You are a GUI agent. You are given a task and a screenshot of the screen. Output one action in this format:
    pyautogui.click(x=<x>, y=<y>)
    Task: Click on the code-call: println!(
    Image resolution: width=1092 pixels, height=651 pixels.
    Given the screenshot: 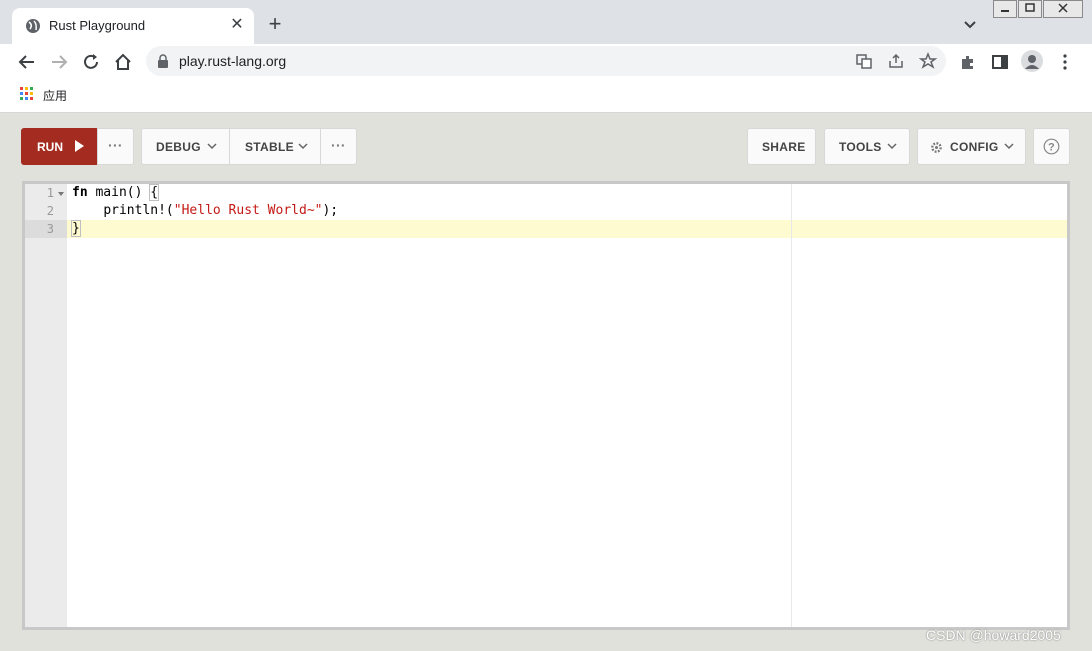 What is the action you would take?
    pyautogui.click(x=138, y=210)
    